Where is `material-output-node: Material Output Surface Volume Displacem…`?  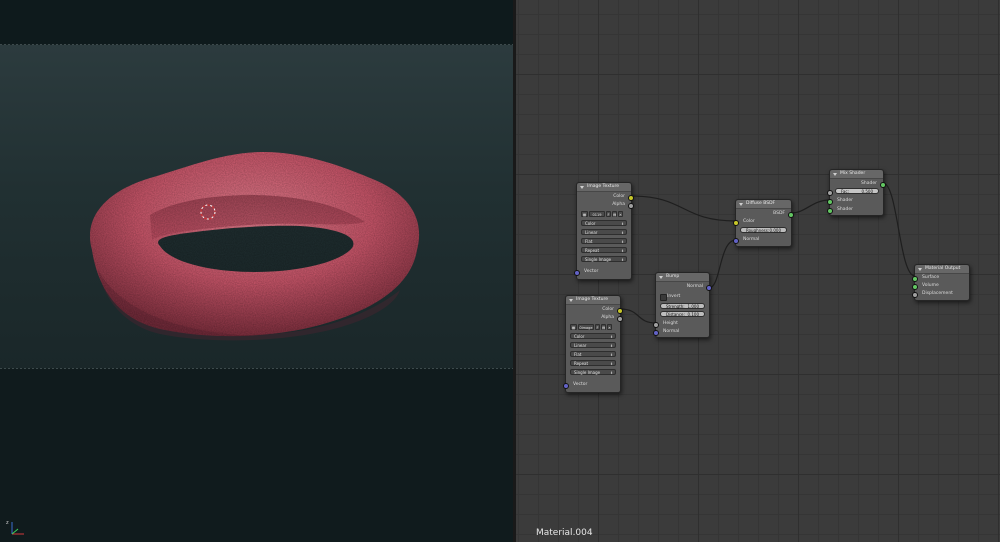 material-output-node: Material Output Surface Volume Displacem… is located at coordinates (941, 282).